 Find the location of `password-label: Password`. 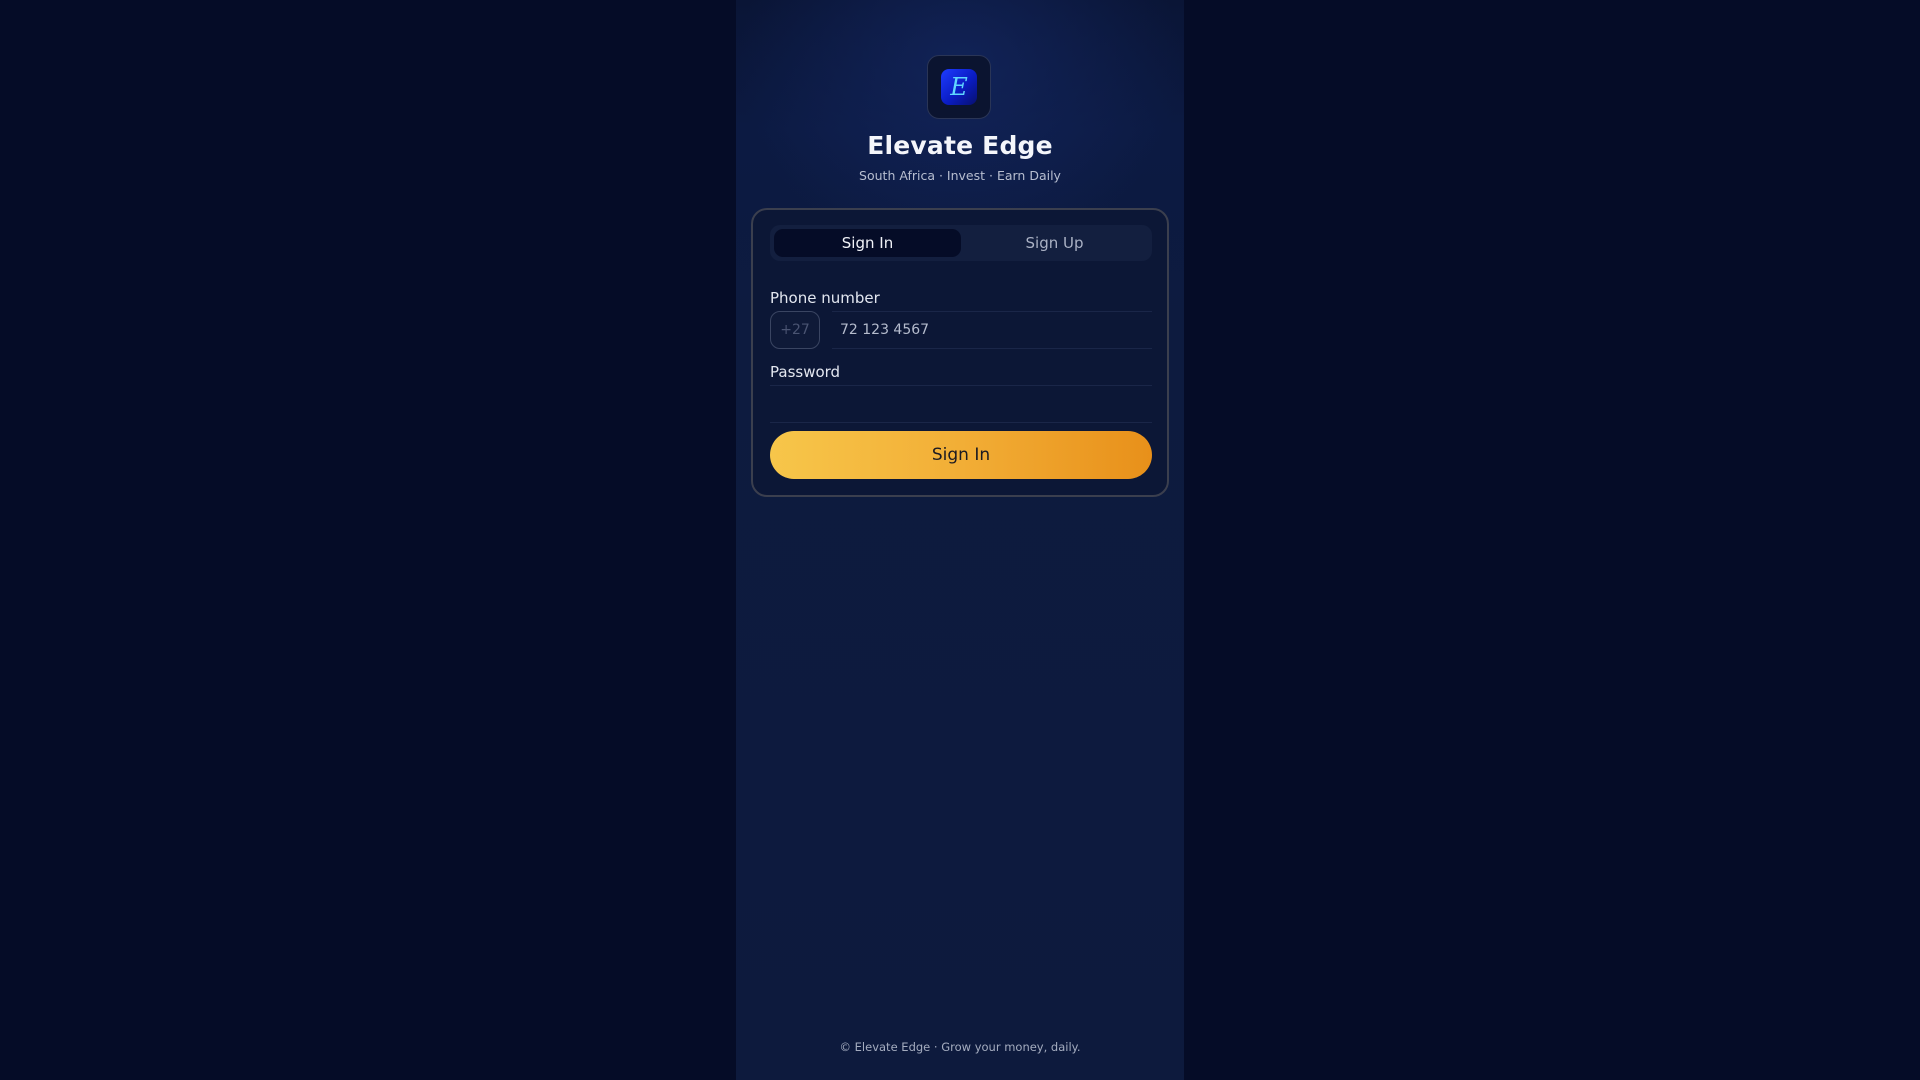

password-label: Password is located at coordinates (805, 372).